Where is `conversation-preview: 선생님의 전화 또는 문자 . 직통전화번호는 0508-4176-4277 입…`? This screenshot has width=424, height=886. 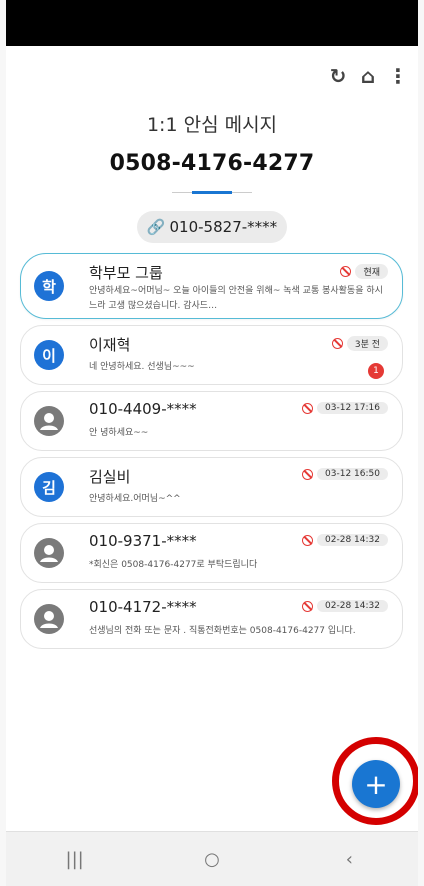 conversation-preview: 선생님의 전화 또는 문자 . 직통전화번호는 0508-4176-4277 입… is located at coordinates (222, 631).